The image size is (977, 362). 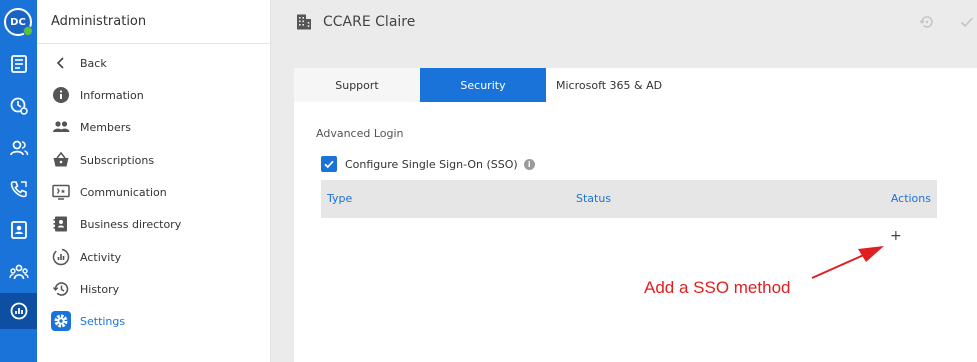 I want to click on column-header-status: Status, so click(x=594, y=198).